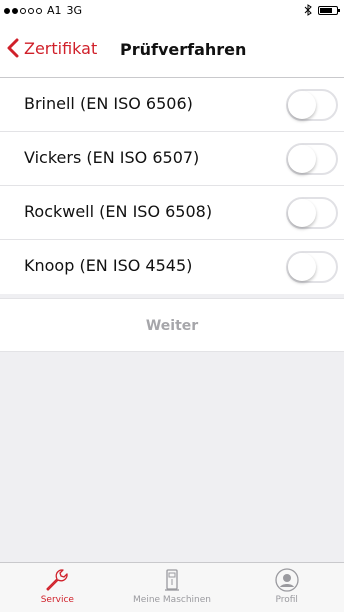  Describe the element at coordinates (172, 580) in the screenshot. I see `machine-icon` at that location.